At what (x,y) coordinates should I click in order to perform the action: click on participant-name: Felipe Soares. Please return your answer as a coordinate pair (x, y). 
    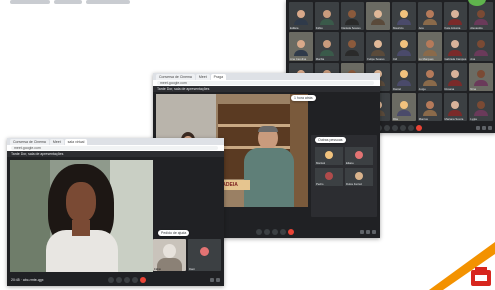
    Looking at the image, I should click on (376, 58).